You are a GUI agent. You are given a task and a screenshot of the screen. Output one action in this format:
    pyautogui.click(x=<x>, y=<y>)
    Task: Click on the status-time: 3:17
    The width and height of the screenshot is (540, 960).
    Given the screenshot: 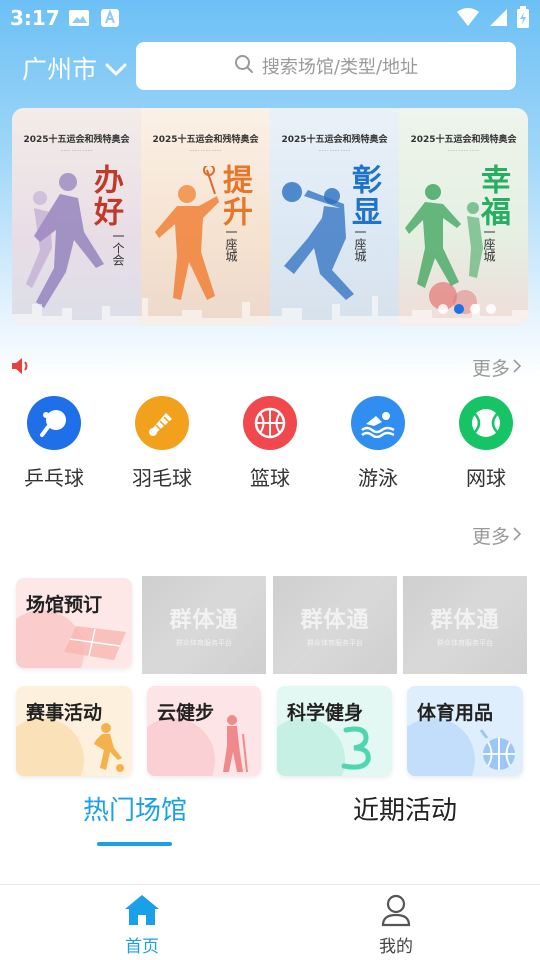 What is the action you would take?
    pyautogui.click(x=35, y=18)
    